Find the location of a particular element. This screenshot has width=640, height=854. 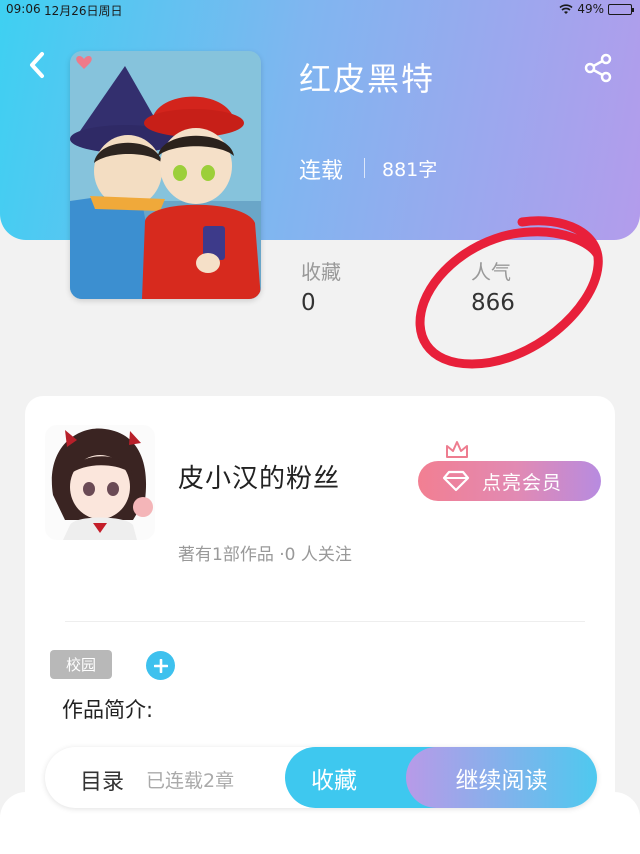

back-button is located at coordinates (37, 65).